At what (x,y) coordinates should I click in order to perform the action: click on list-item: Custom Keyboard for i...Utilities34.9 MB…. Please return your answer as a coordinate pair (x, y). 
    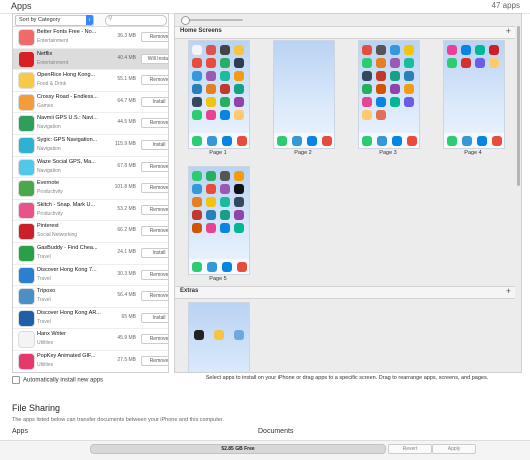
    Looking at the image, I should click on (90, 373).